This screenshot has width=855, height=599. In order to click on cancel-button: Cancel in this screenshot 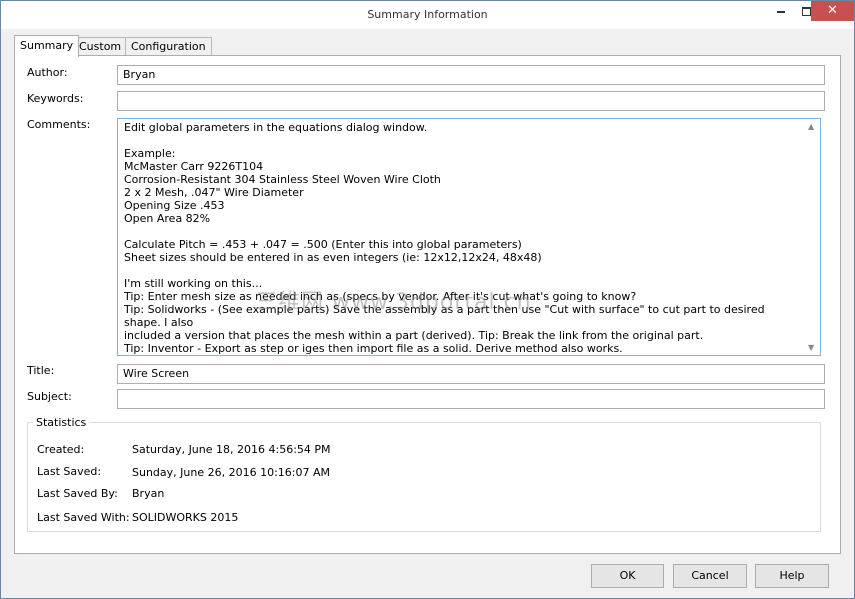, I will do `click(710, 576)`.